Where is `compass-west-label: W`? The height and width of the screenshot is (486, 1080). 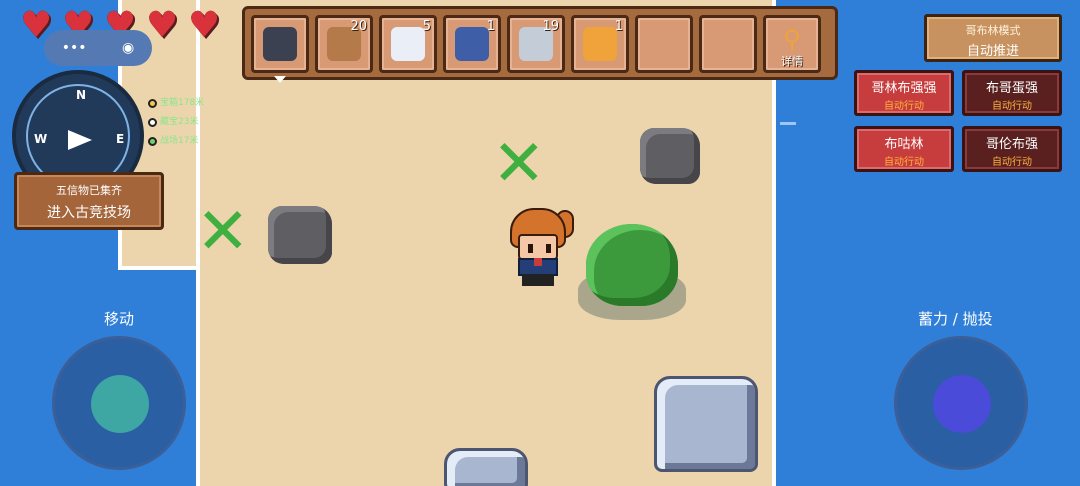
compass-west-label: W is located at coordinates (41, 139).